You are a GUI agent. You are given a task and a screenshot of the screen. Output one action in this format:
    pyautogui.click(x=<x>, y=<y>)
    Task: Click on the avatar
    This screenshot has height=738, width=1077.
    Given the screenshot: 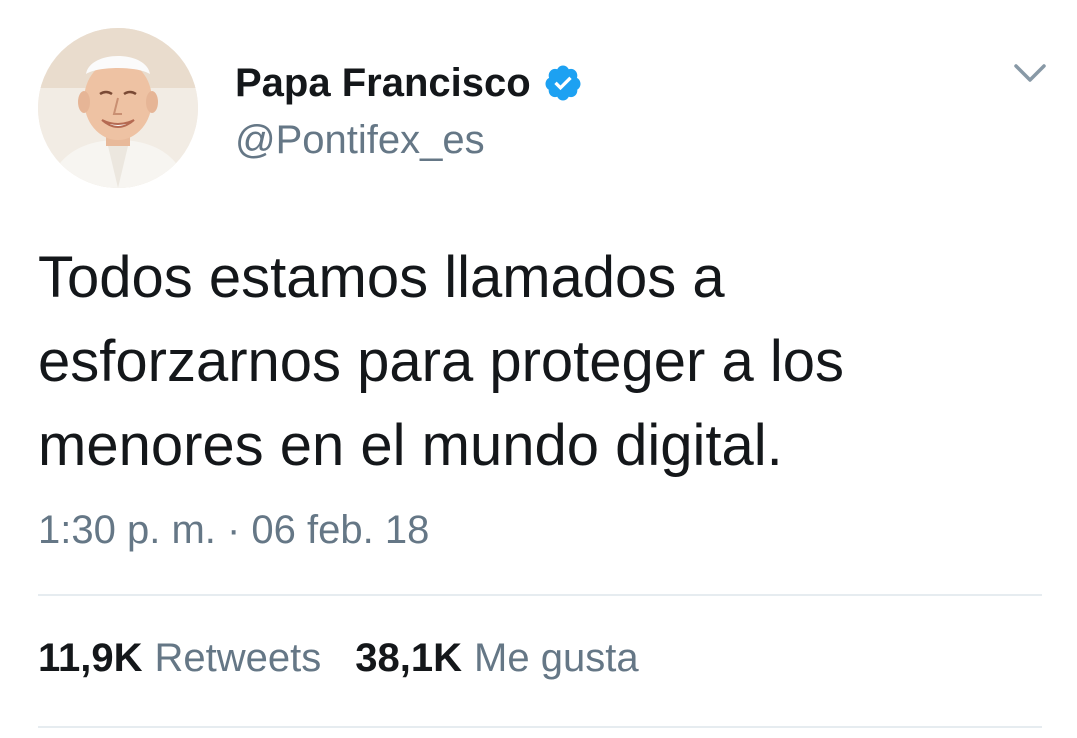 What is the action you would take?
    pyautogui.click(x=118, y=108)
    